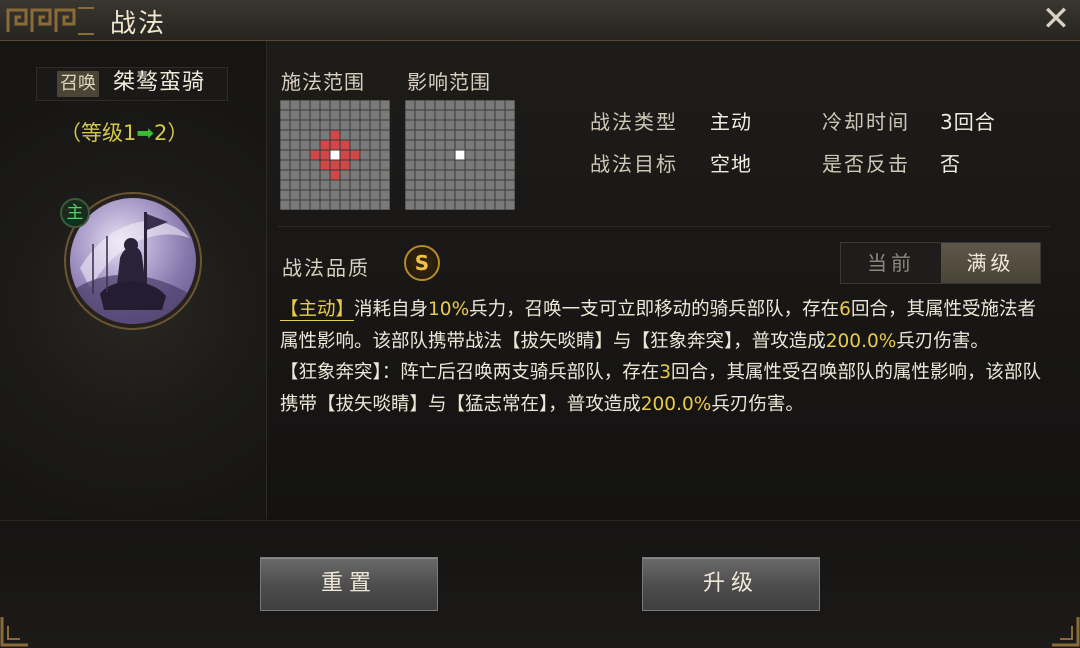 Image resolution: width=1080 pixels, height=648 pixels. I want to click on counterattack-value: 否, so click(950, 164).